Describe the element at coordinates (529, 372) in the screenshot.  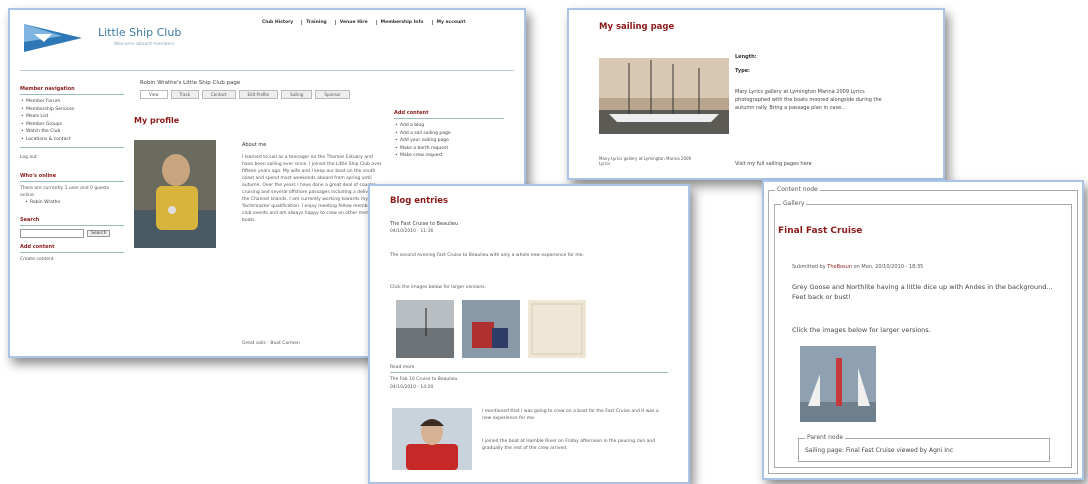
I see `entry-divider` at that location.